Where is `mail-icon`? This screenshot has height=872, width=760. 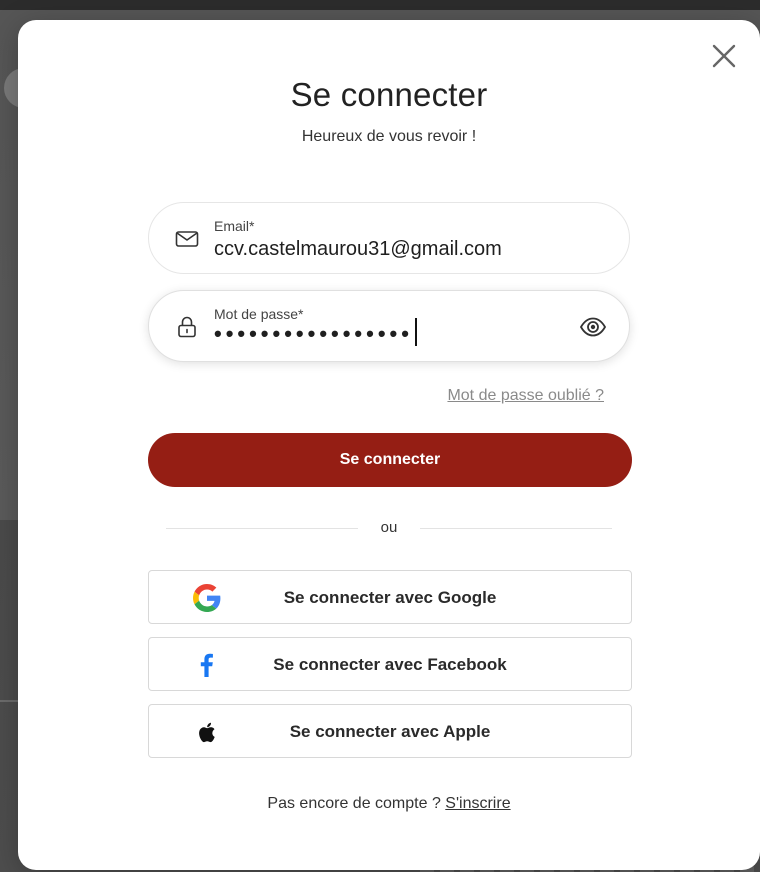
mail-icon is located at coordinates (187, 239).